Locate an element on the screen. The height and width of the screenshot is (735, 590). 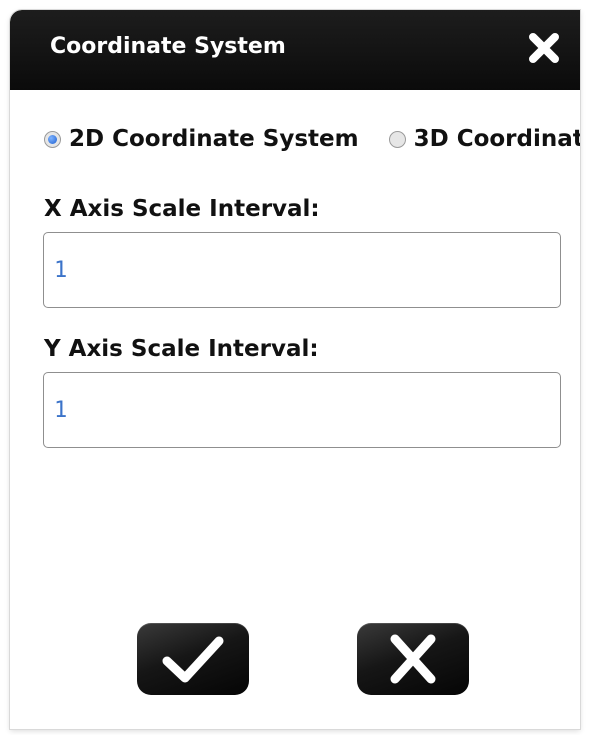
cancel-button is located at coordinates (413, 659).